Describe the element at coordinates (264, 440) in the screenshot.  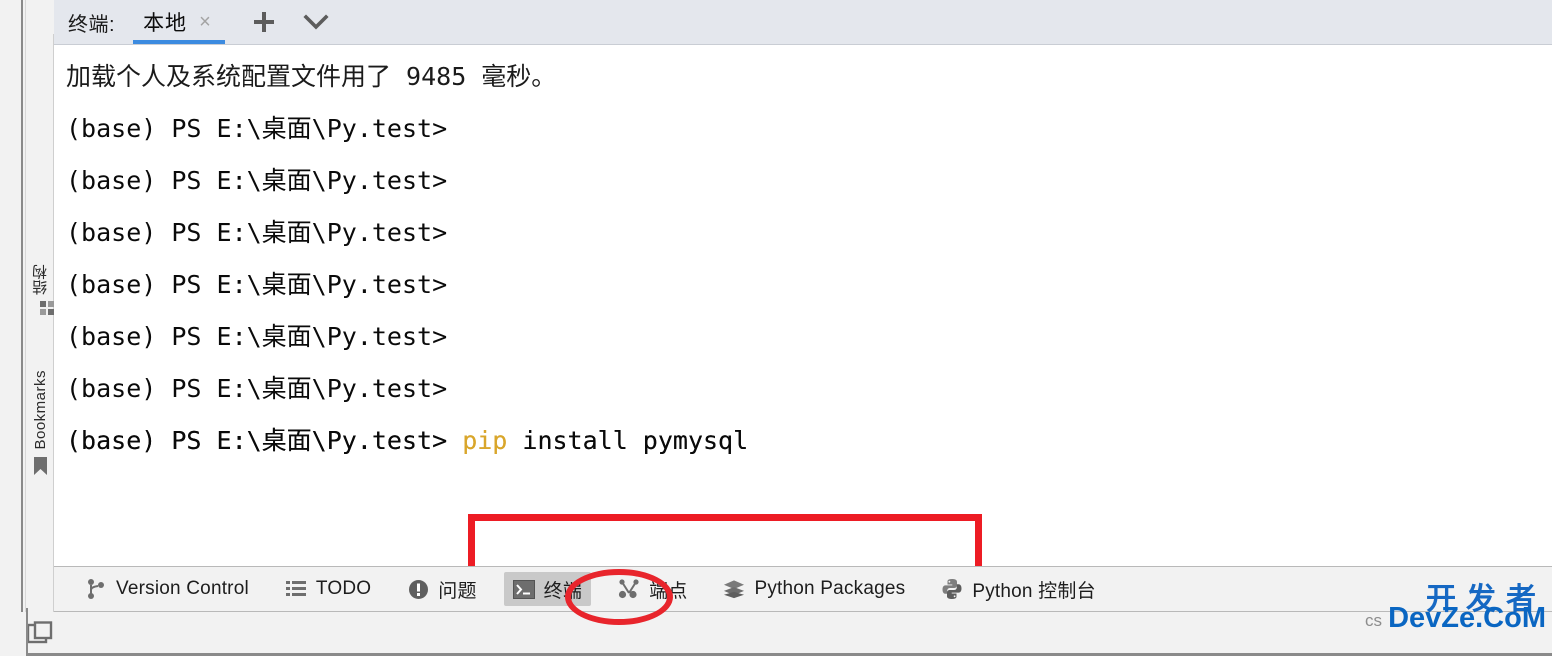
I see `terminal-prompt: (base) PS E:\桌面\Py.test>` at that location.